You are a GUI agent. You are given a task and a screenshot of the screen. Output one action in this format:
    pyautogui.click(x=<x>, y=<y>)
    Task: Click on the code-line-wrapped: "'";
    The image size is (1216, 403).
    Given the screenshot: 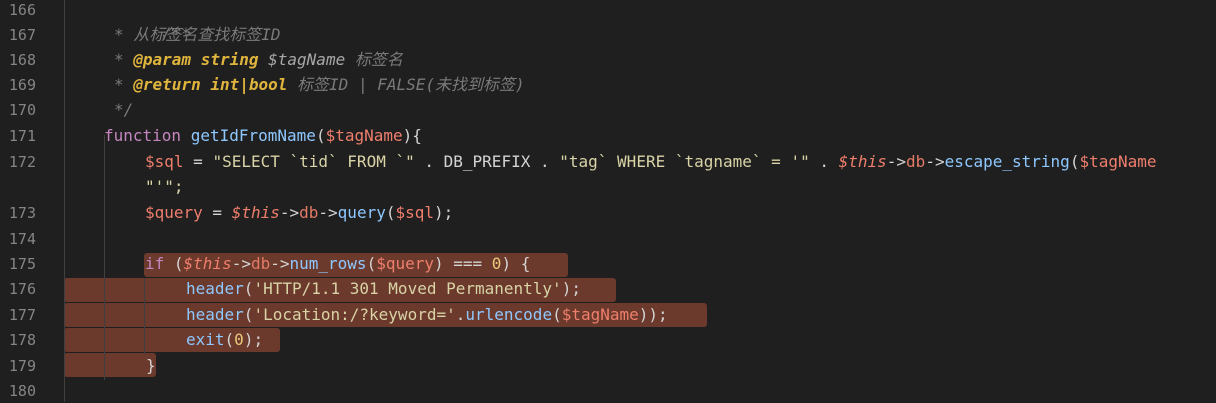 What is the action you would take?
    pyautogui.click(x=164, y=187)
    